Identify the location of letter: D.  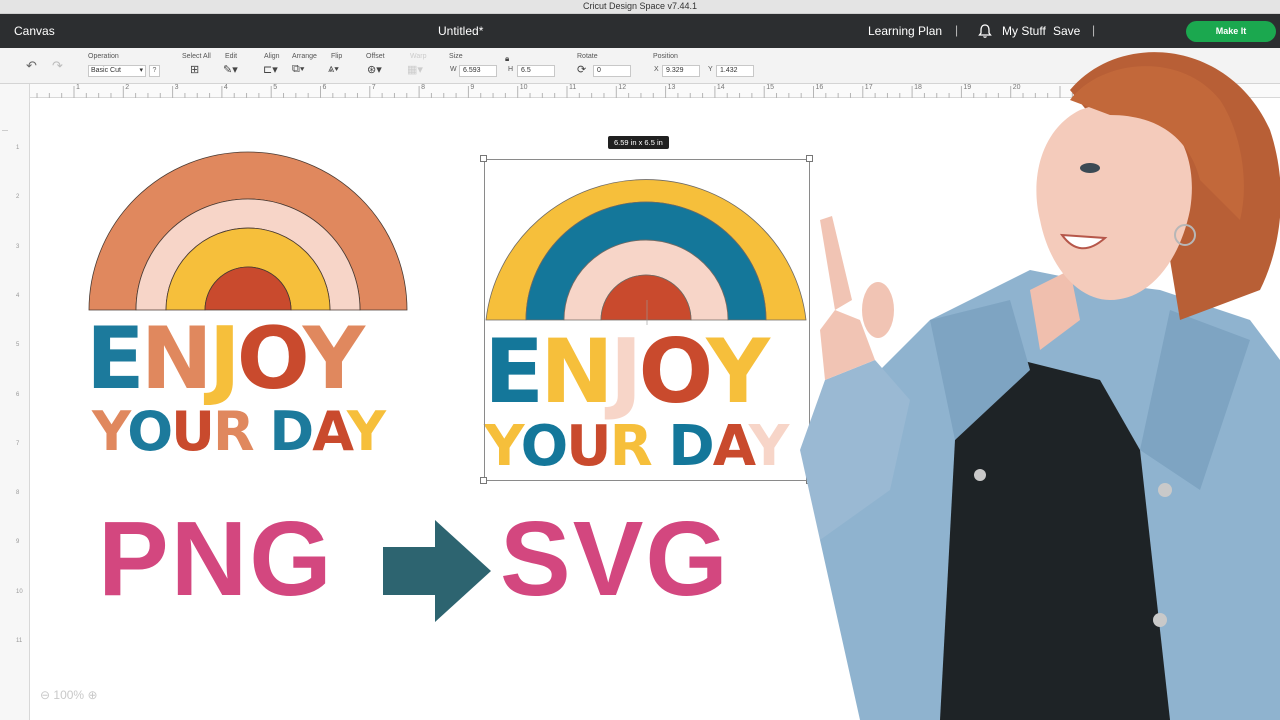
(291, 431).